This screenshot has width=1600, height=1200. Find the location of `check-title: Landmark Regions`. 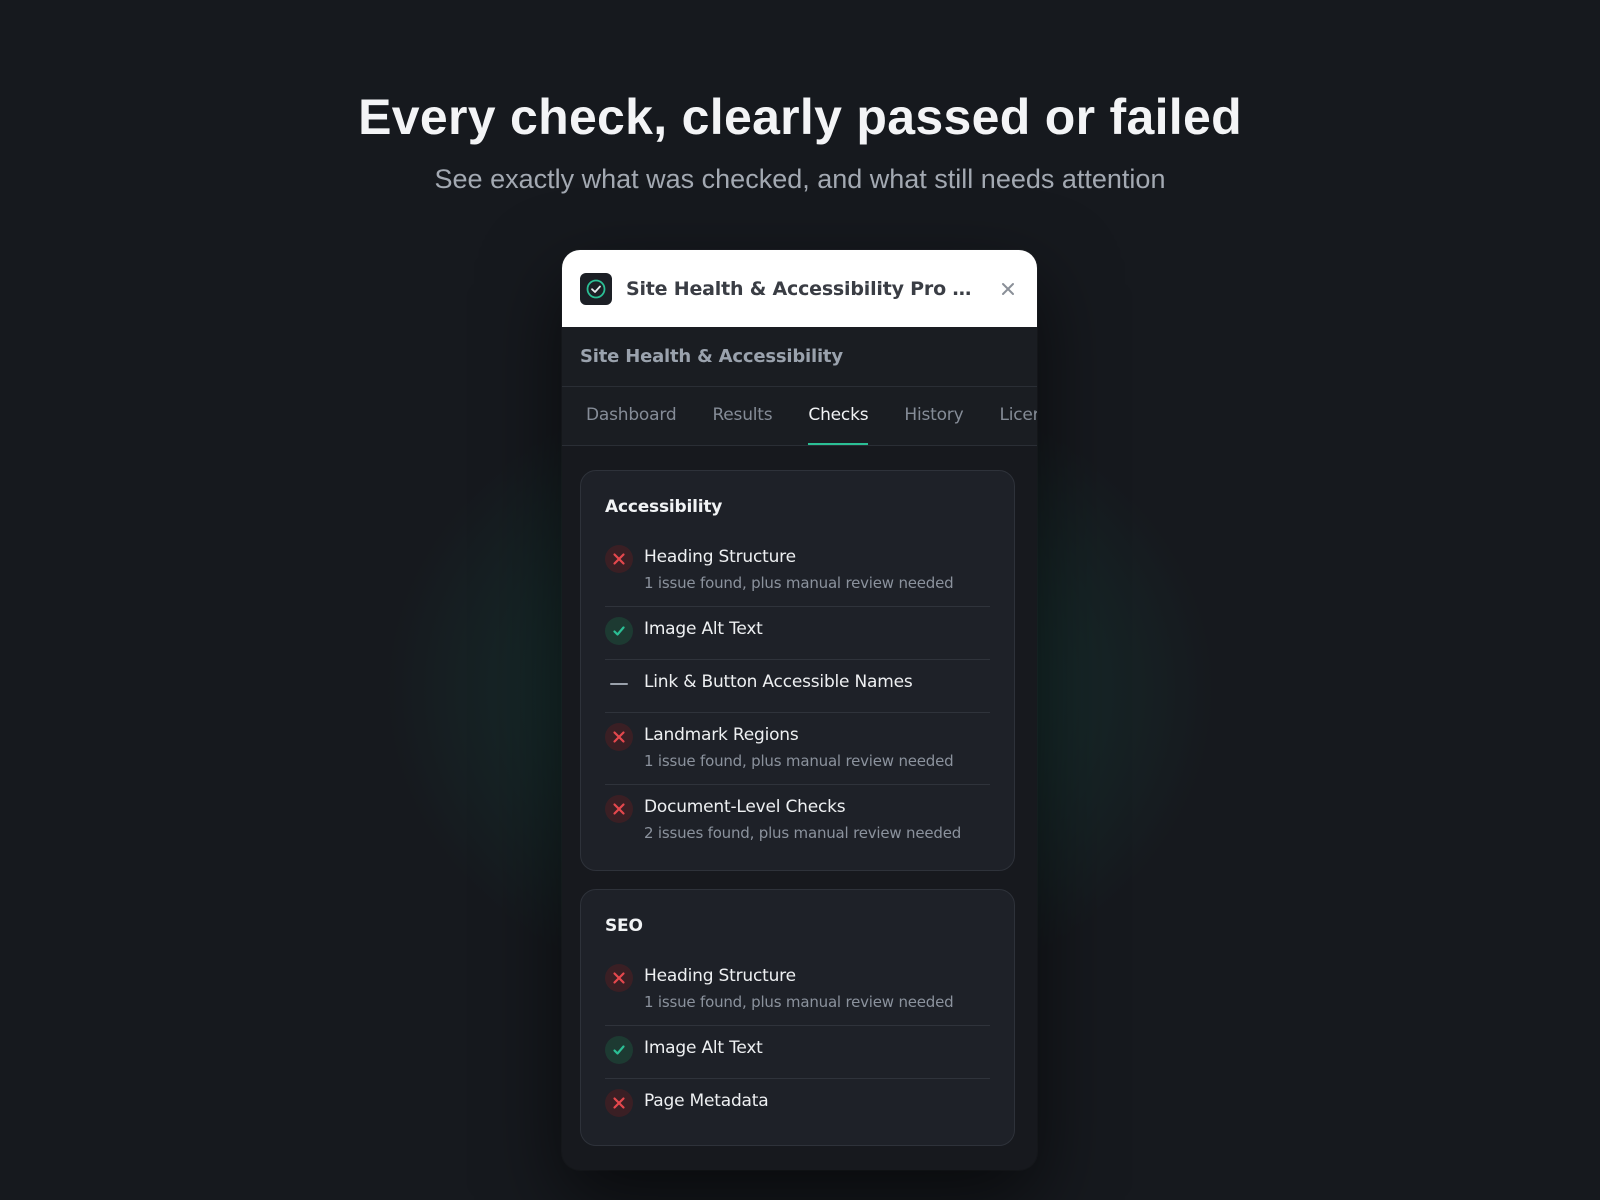

check-title: Landmark Regions is located at coordinates (721, 735).